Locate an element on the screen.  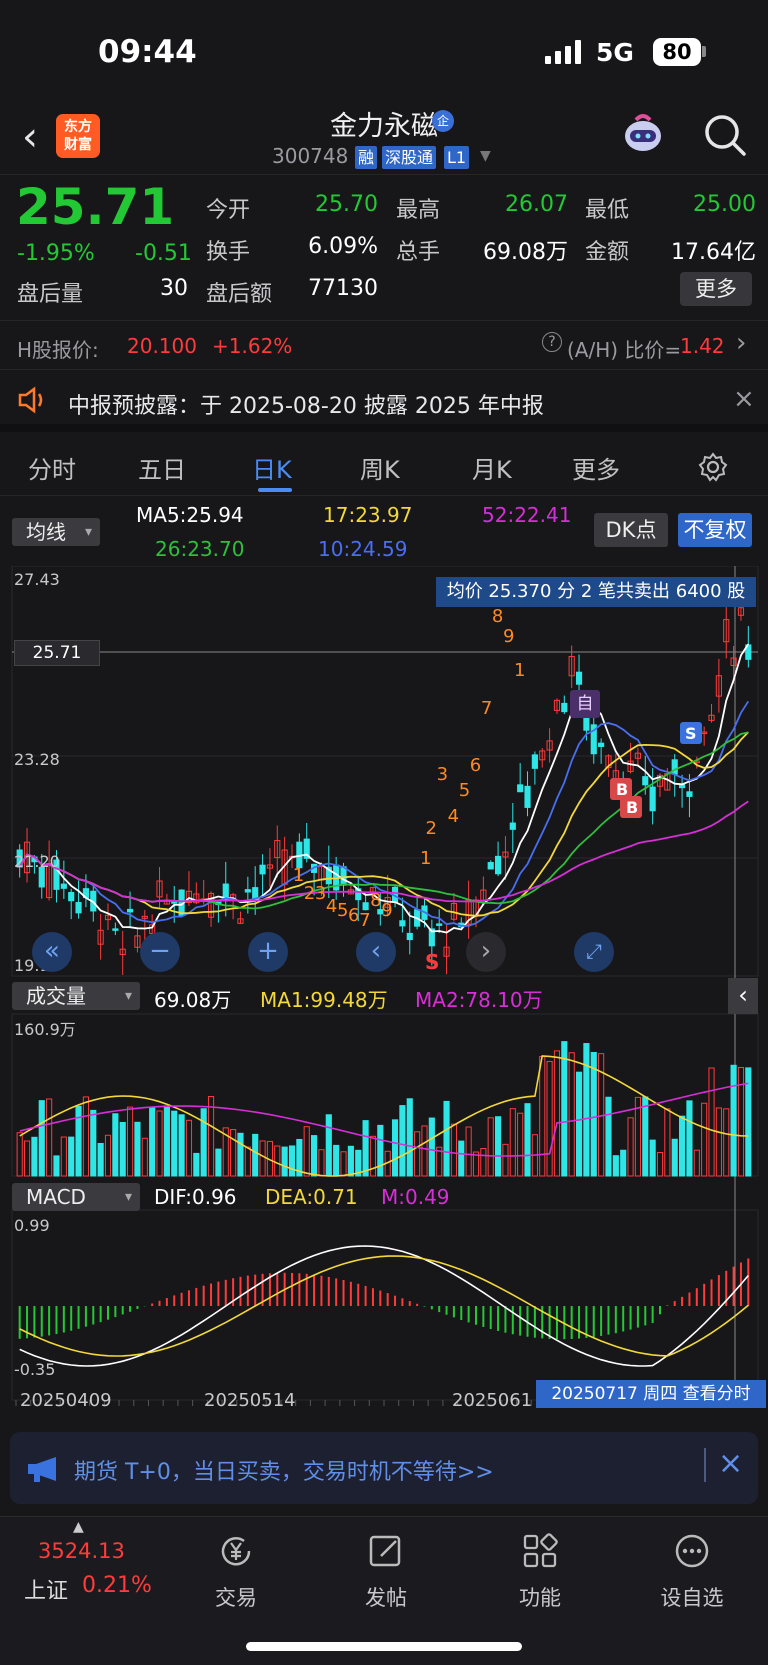
futures-banner: 期货 T+0，当日买卖，交易时机不等待>> × is located at coordinates (384, 1468).